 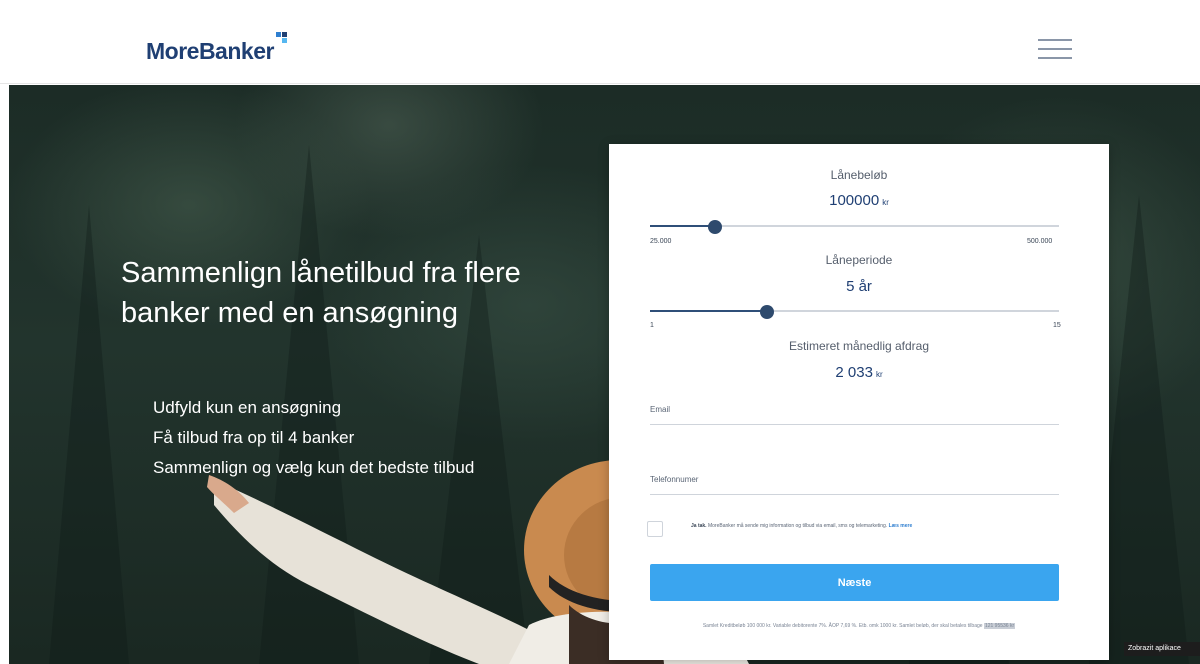 I want to click on loan-amount-unit: kr, so click(x=885, y=202).